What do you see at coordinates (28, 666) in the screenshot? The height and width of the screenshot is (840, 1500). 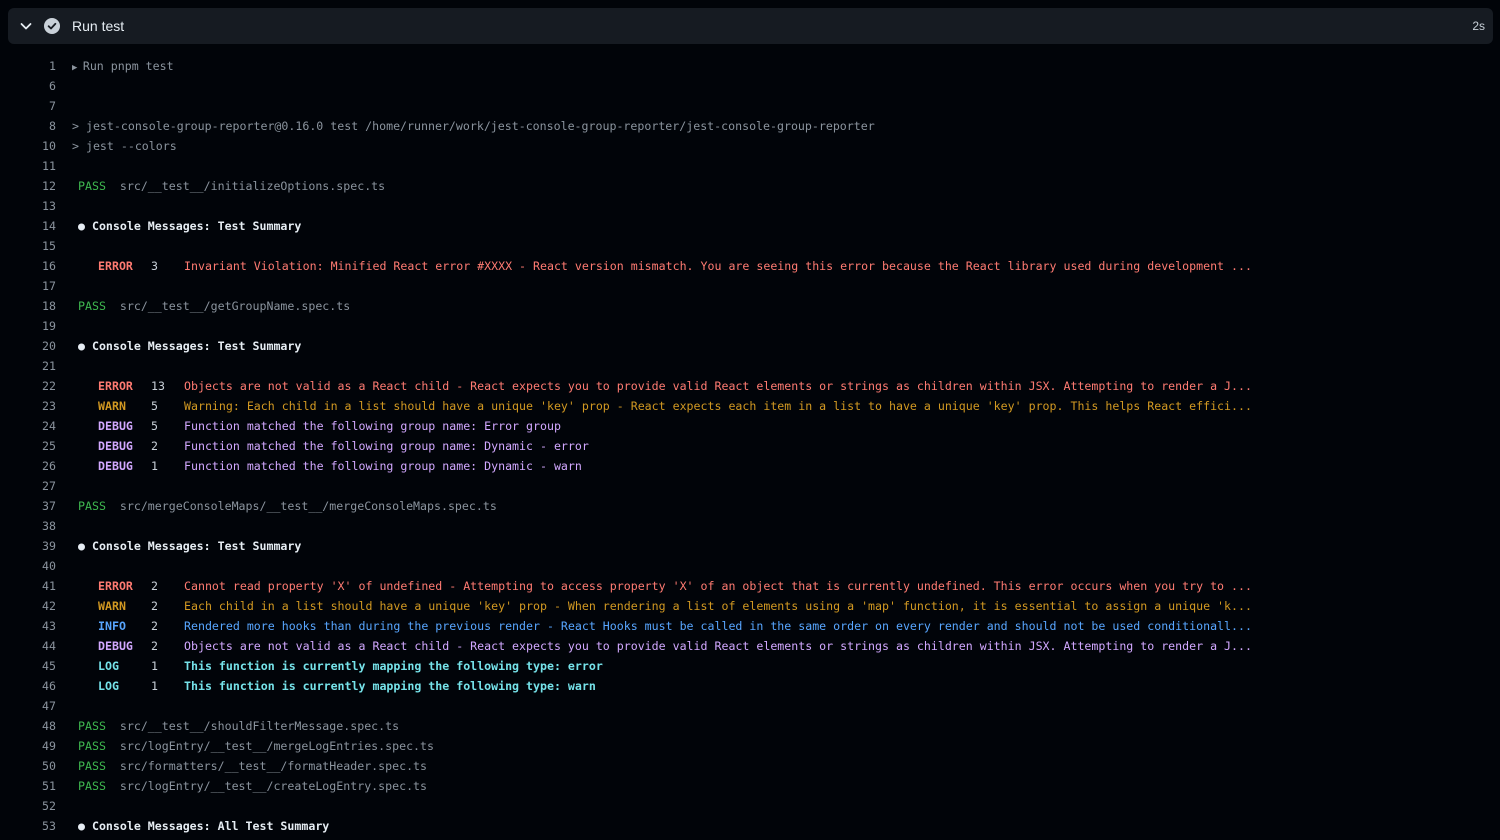 I see `line-number: 45` at bounding box center [28, 666].